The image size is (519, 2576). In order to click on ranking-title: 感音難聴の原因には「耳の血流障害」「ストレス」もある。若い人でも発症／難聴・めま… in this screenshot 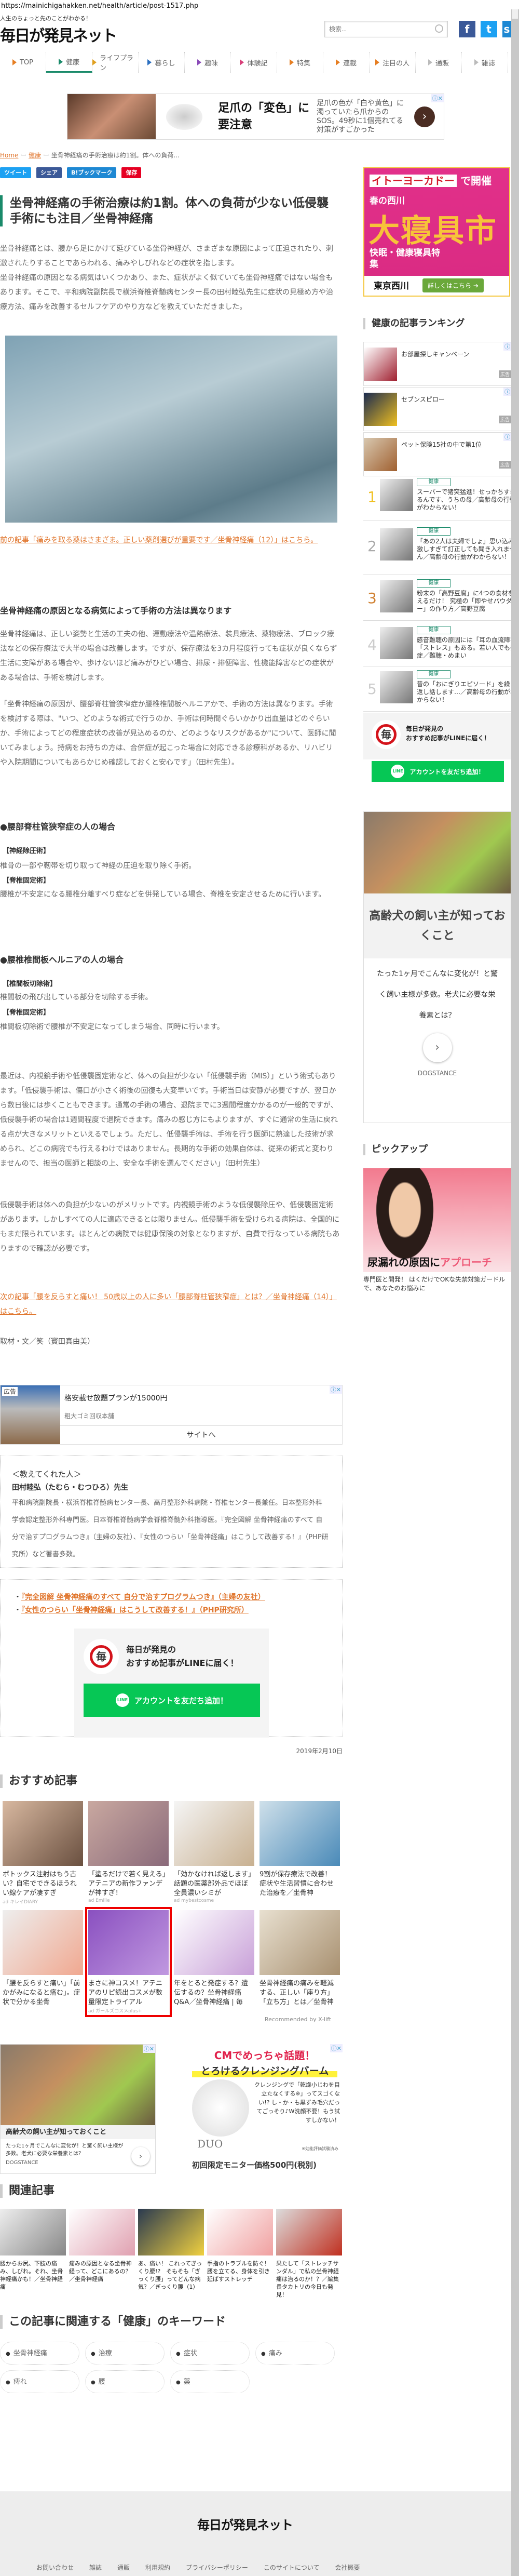, I will do `click(464, 648)`.